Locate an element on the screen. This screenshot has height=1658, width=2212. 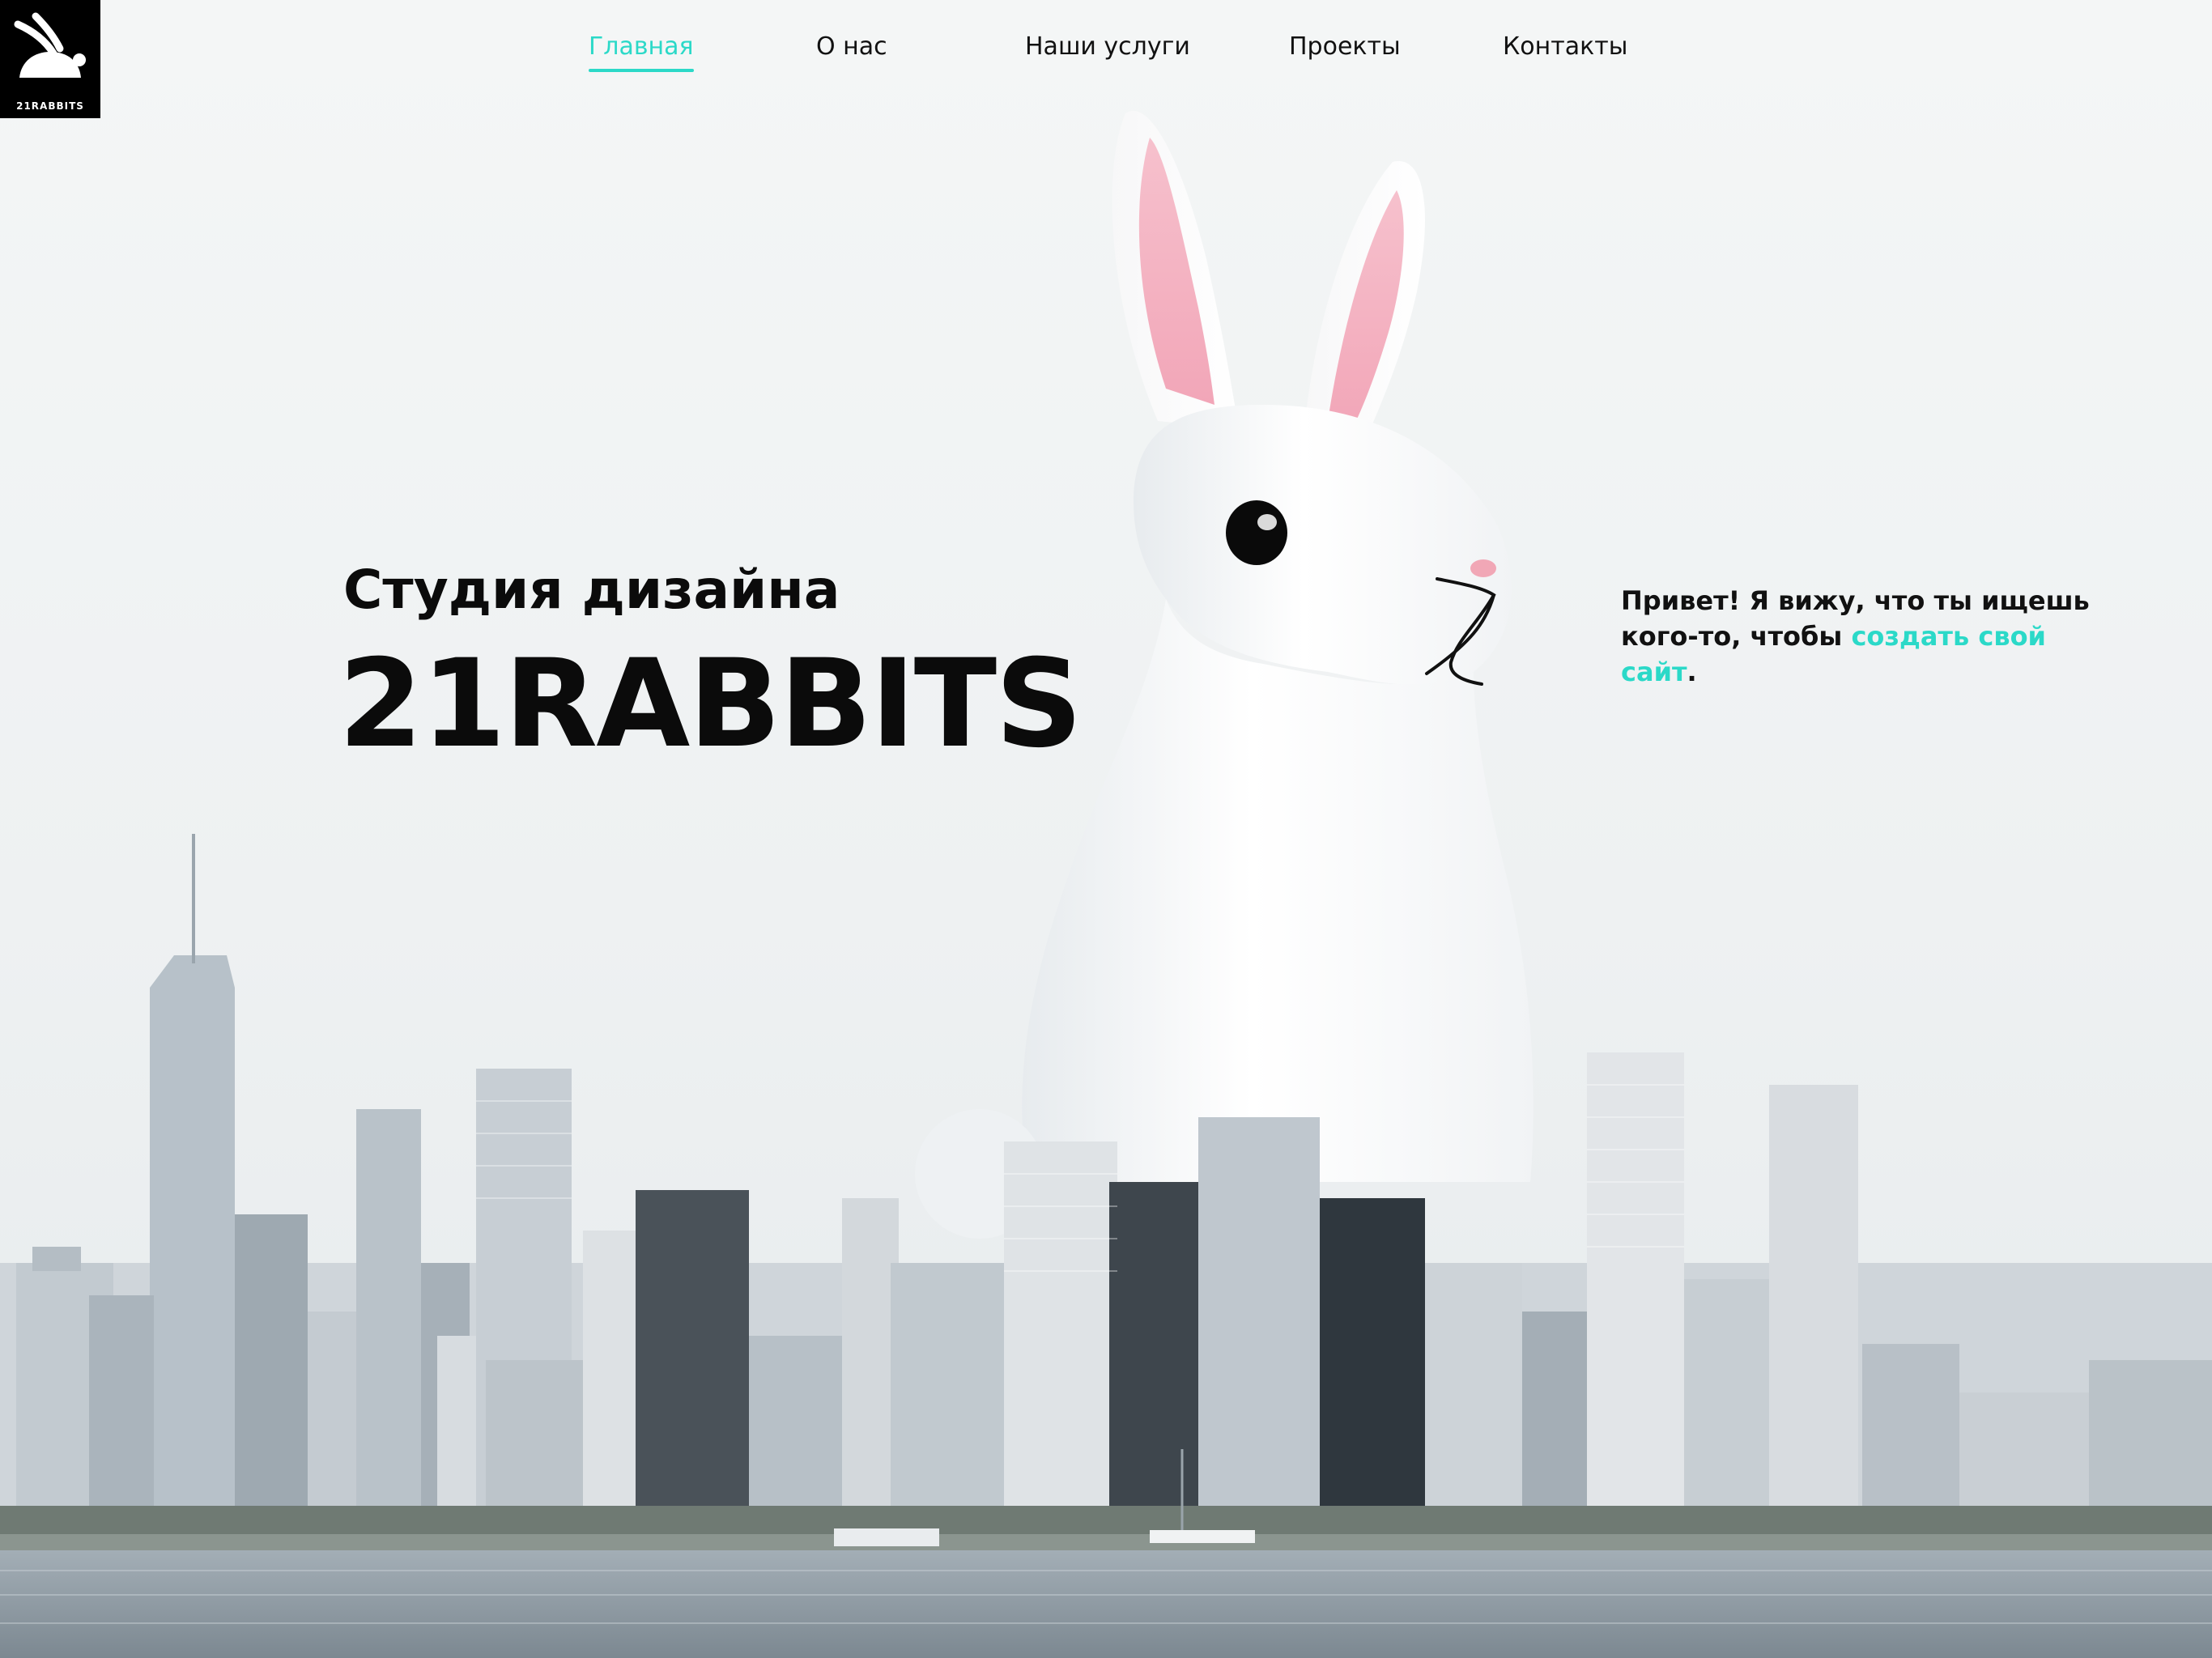
water is located at coordinates (1106, 1604).